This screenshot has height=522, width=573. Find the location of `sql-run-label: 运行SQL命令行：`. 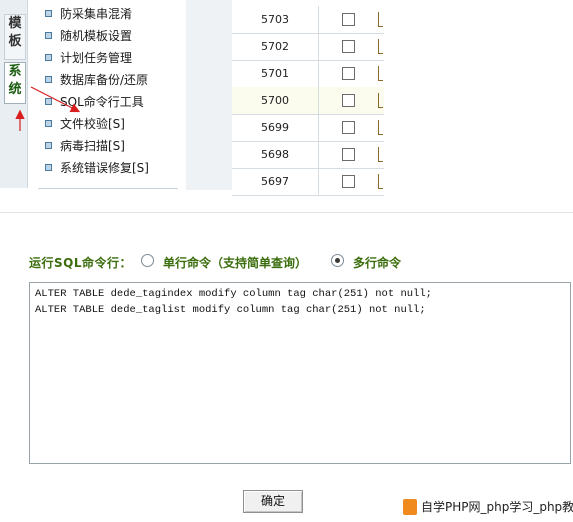

sql-run-label: 运行SQL命令行： is located at coordinates (80, 263).